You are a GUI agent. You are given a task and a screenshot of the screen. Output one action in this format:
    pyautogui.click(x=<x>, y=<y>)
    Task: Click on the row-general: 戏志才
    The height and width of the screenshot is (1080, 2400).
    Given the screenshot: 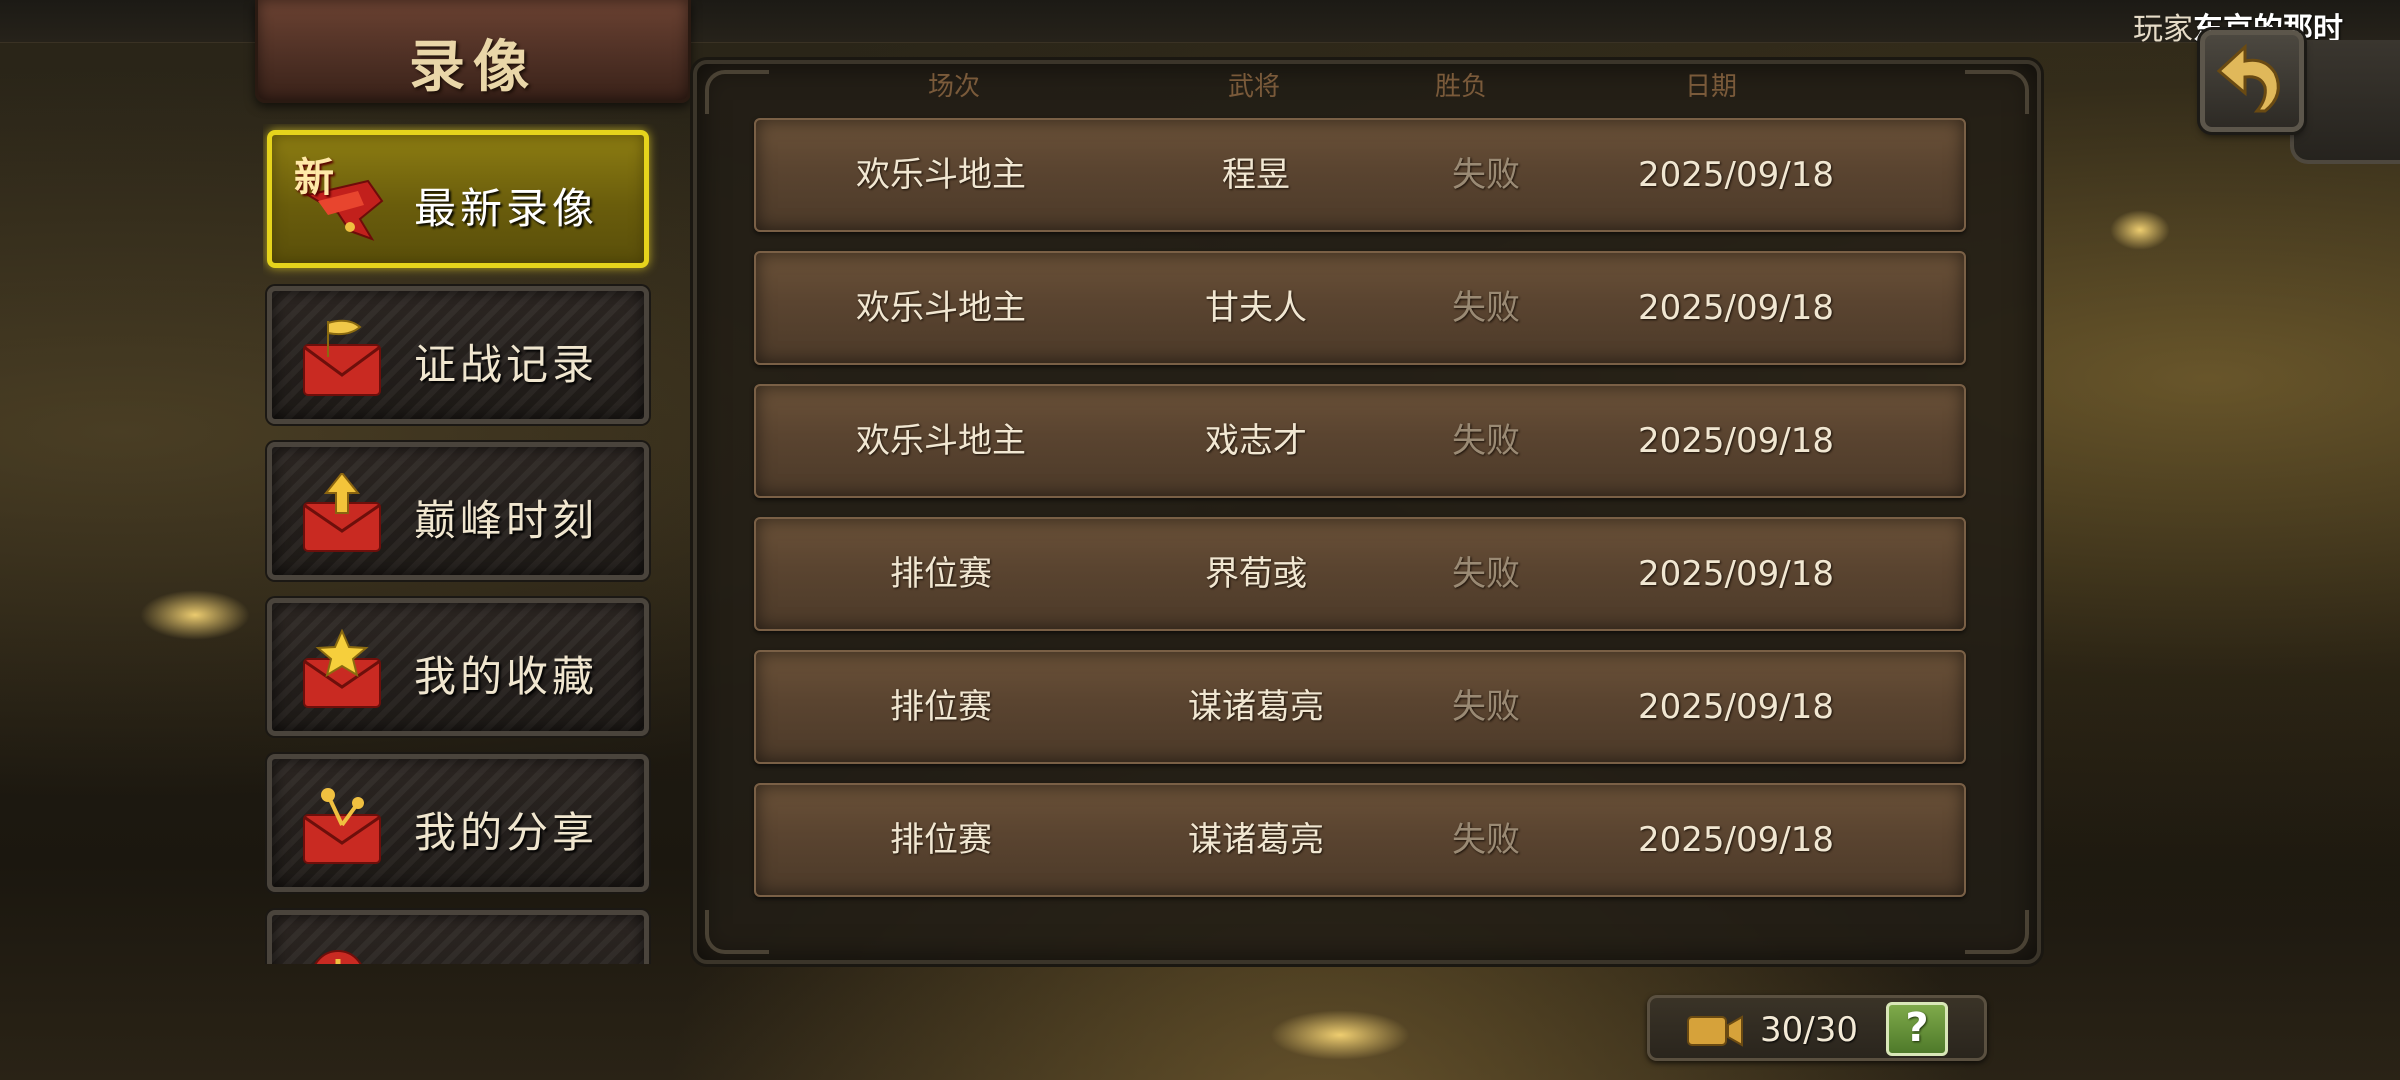 What is the action you would take?
    pyautogui.click(x=1256, y=441)
    